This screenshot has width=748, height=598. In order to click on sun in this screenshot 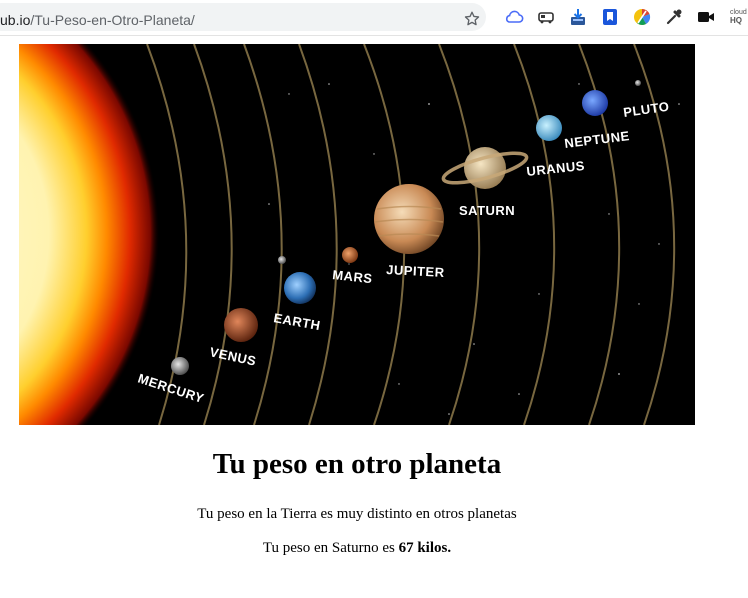, I will do `click(94, 234)`.